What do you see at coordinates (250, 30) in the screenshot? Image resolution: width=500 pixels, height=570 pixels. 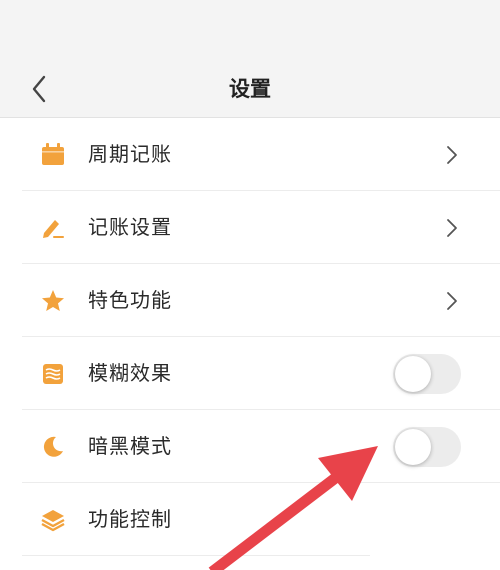 I see `status-bar-area` at bounding box center [250, 30].